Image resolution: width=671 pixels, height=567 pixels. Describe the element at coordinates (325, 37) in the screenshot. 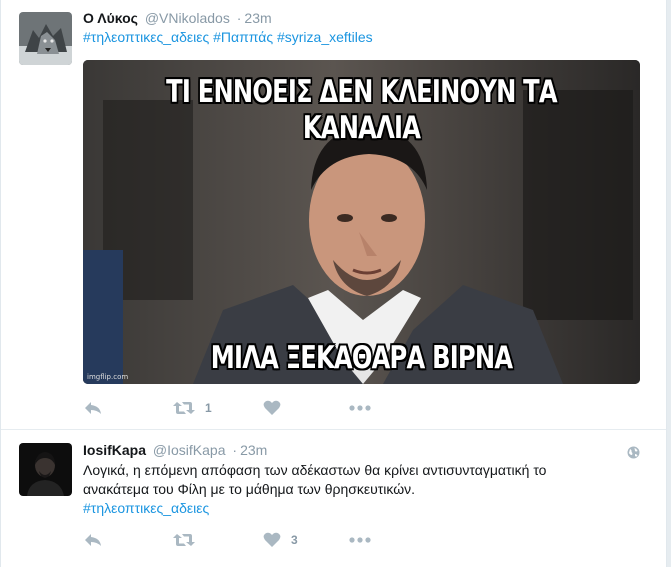

I see `hashtag-link: #syriza_xeftiles` at that location.